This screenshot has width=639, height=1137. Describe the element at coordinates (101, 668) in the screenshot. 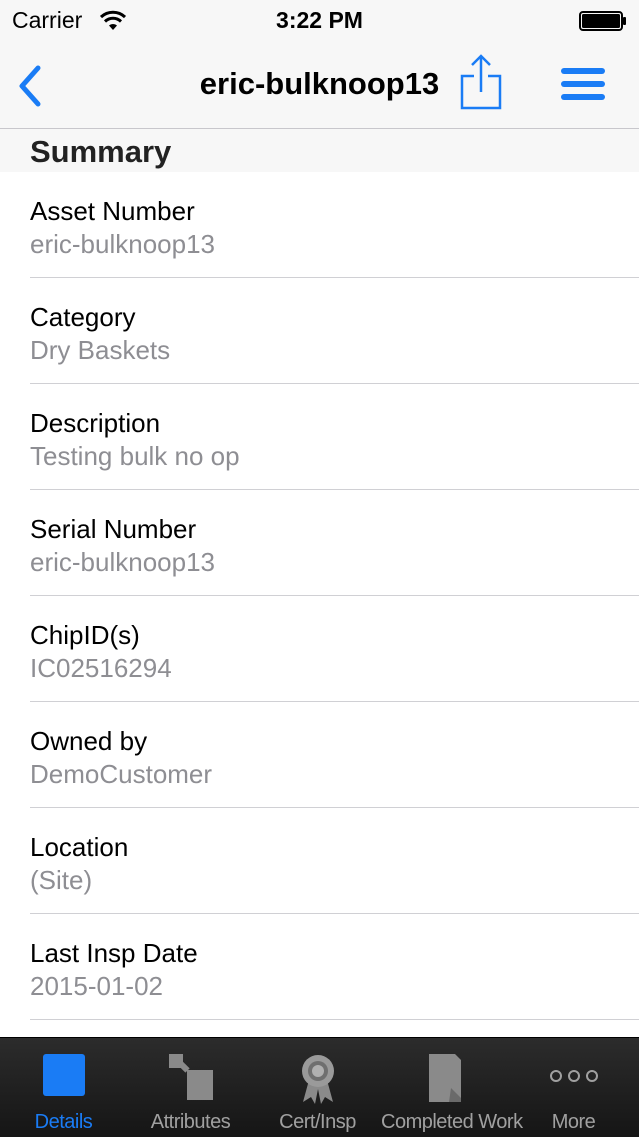

I see `field-value: IC02516294` at that location.